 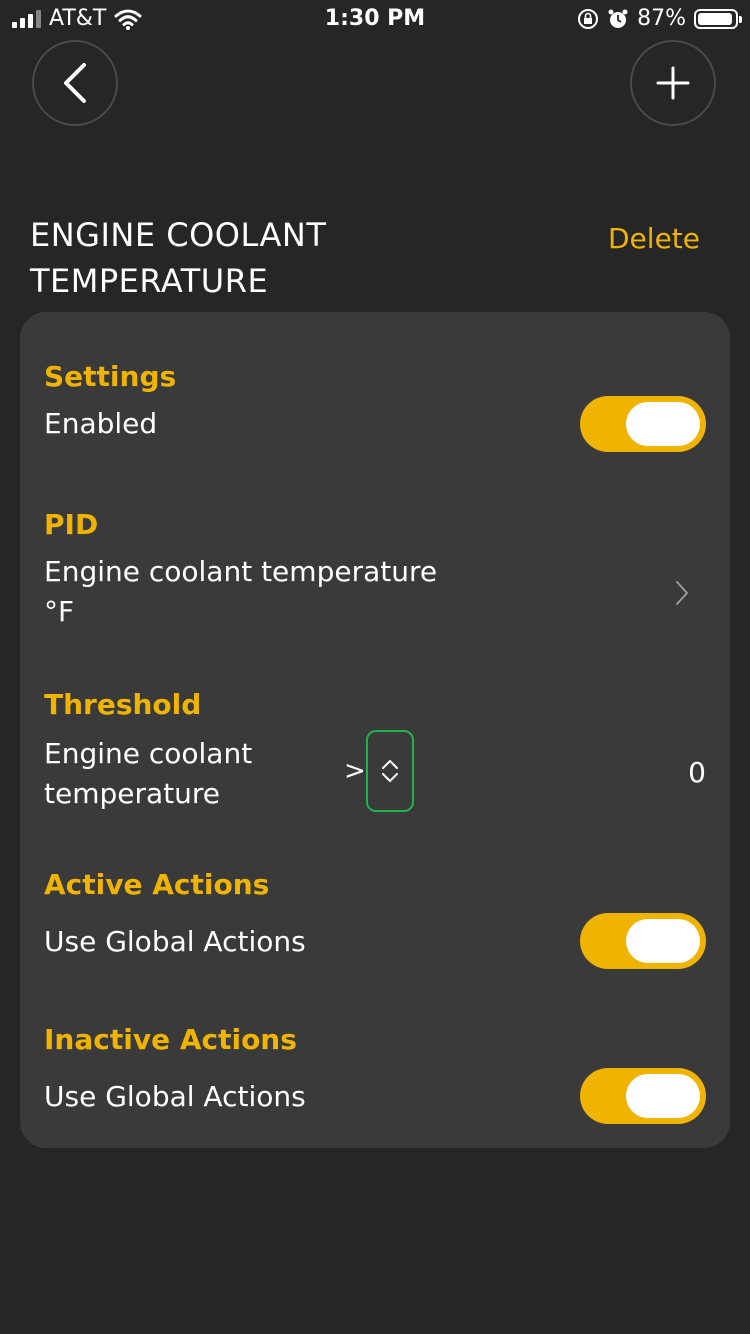 What do you see at coordinates (241, 571) in the screenshot?
I see `pid-name: Engine coolant temperature` at bounding box center [241, 571].